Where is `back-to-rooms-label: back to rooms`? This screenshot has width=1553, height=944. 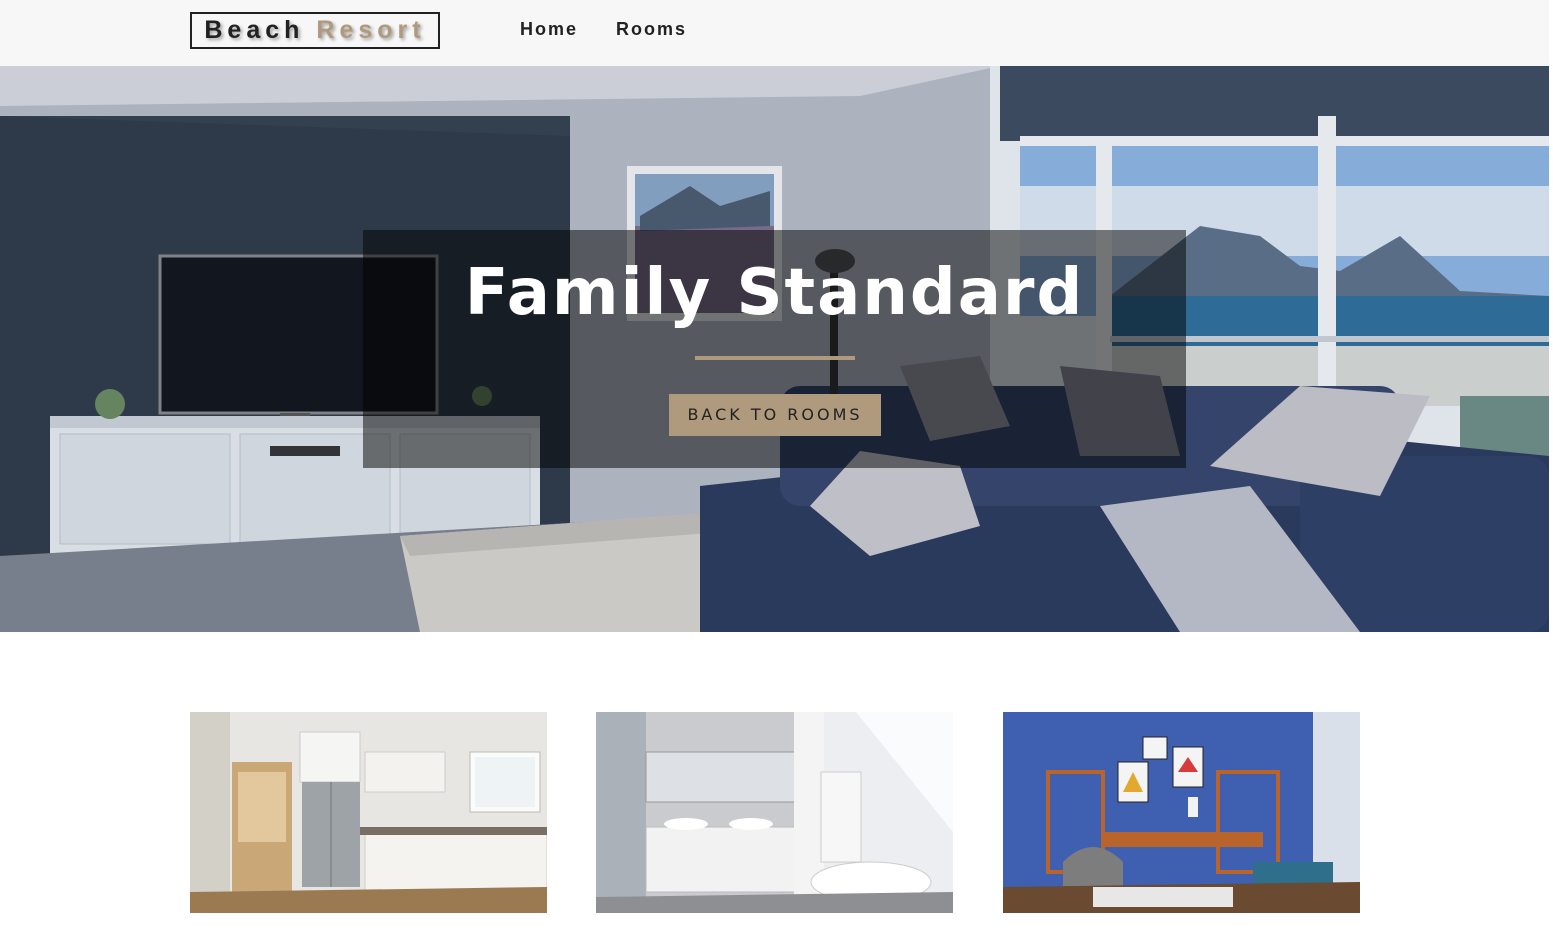
back-to-rooms-label: back to rooms is located at coordinates (775, 414).